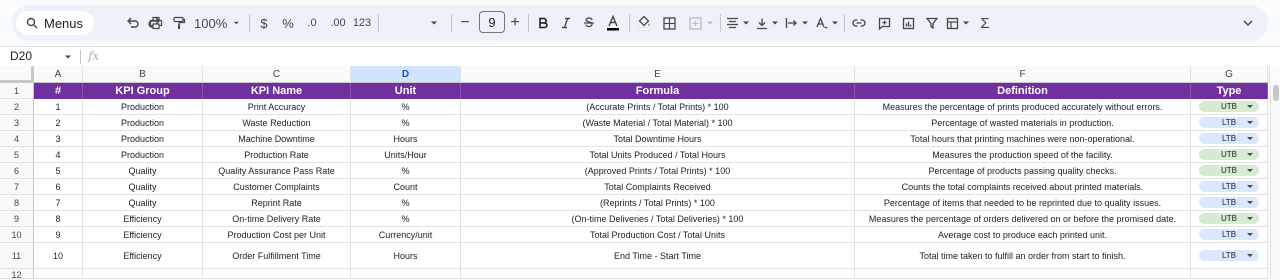 Image resolution: width=1280 pixels, height=280 pixels. Describe the element at coordinates (143, 91) in the screenshot. I see `table-header-cell: KPI Group` at that location.